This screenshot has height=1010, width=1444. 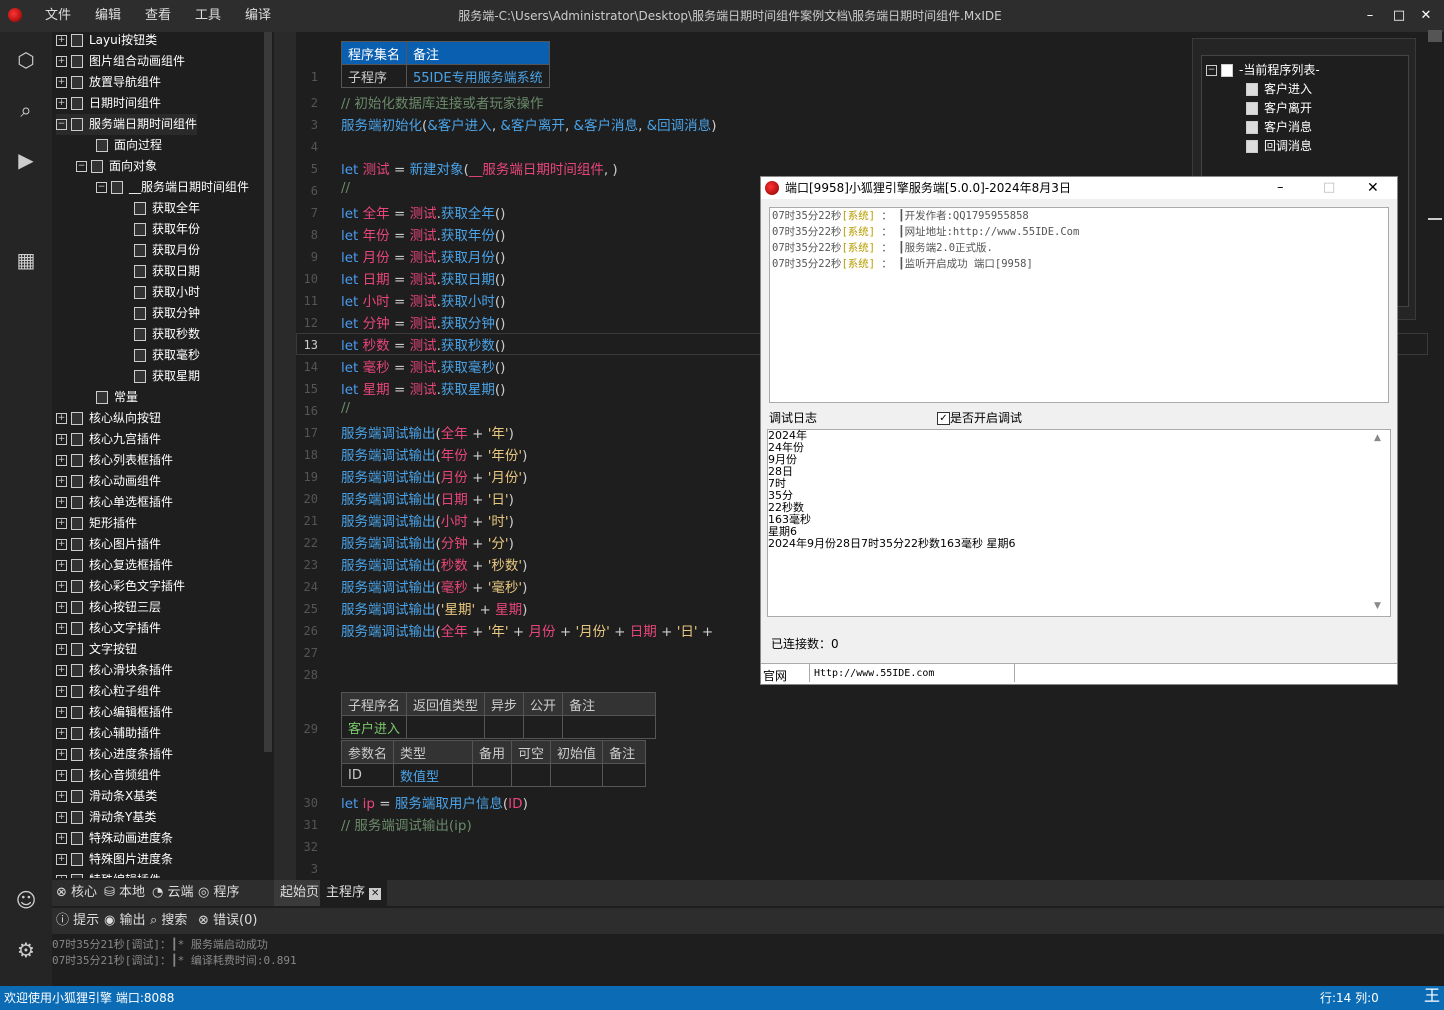 What do you see at coordinates (106, 796) in the screenshot?
I see `tree-node: + 滑动条X基类` at bounding box center [106, 796].